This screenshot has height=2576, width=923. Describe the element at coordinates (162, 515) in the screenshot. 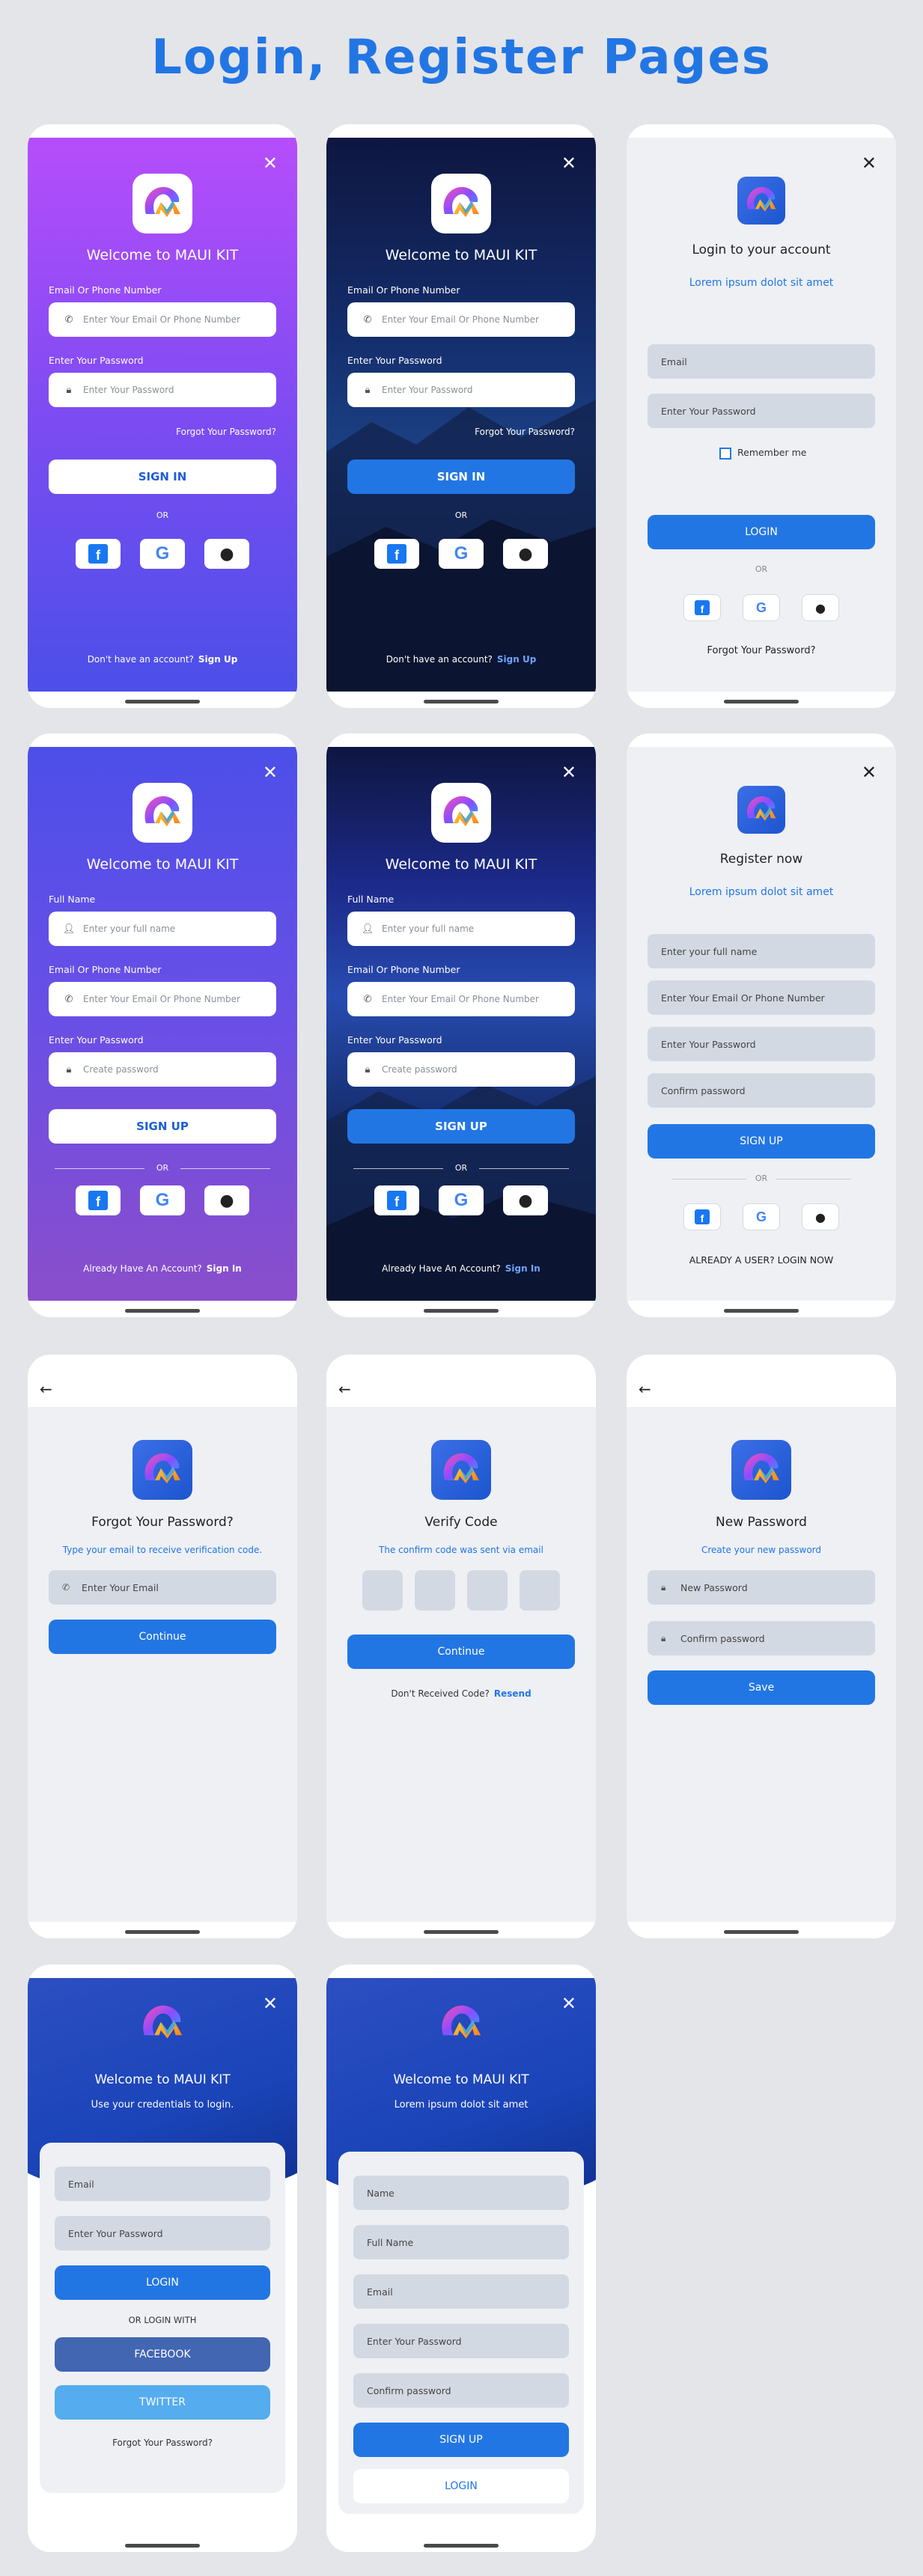

I see `or-divider: OR` at that location.